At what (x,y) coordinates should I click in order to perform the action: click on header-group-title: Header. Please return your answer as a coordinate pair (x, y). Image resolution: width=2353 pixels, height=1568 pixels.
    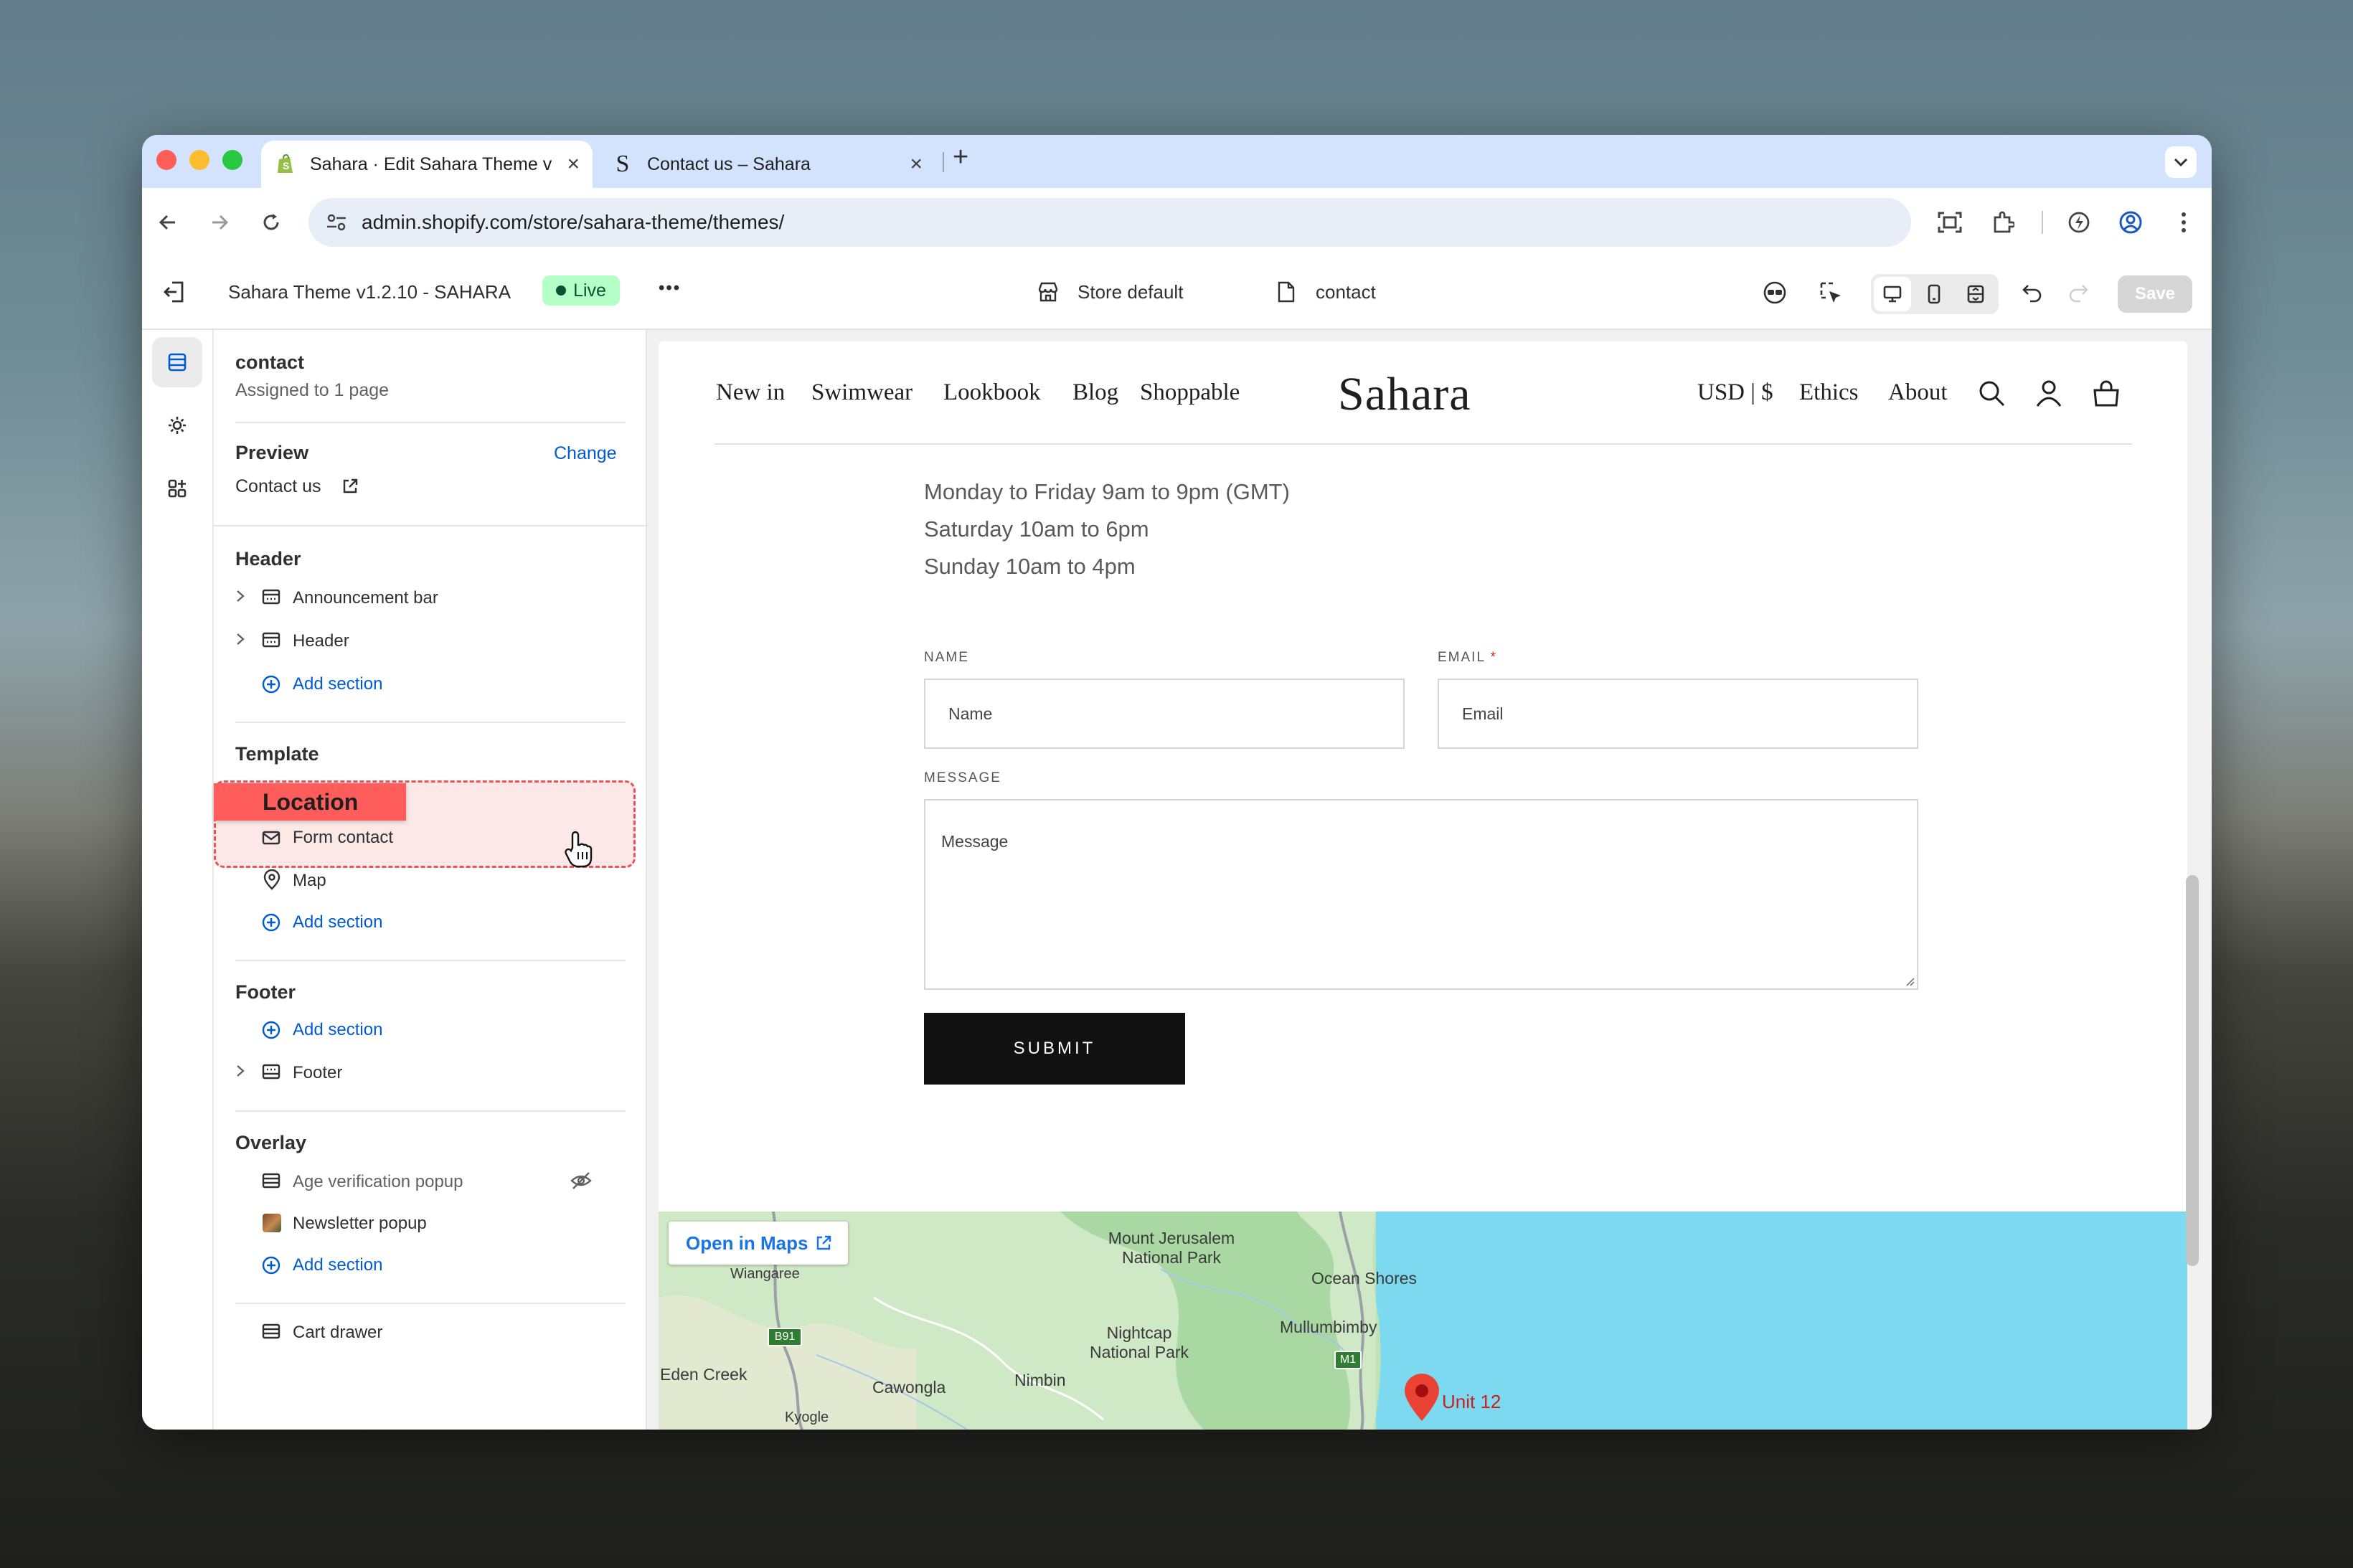
    Looking at the image, I should click on (268, 559).